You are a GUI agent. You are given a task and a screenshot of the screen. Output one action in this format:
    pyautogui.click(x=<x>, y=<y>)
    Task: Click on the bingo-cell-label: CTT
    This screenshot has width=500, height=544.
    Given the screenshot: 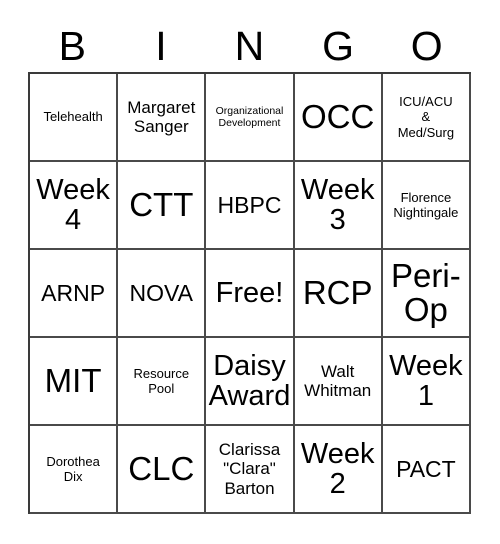 What is the action you would take?
    pyautogui.click(x=161, y=204)
    